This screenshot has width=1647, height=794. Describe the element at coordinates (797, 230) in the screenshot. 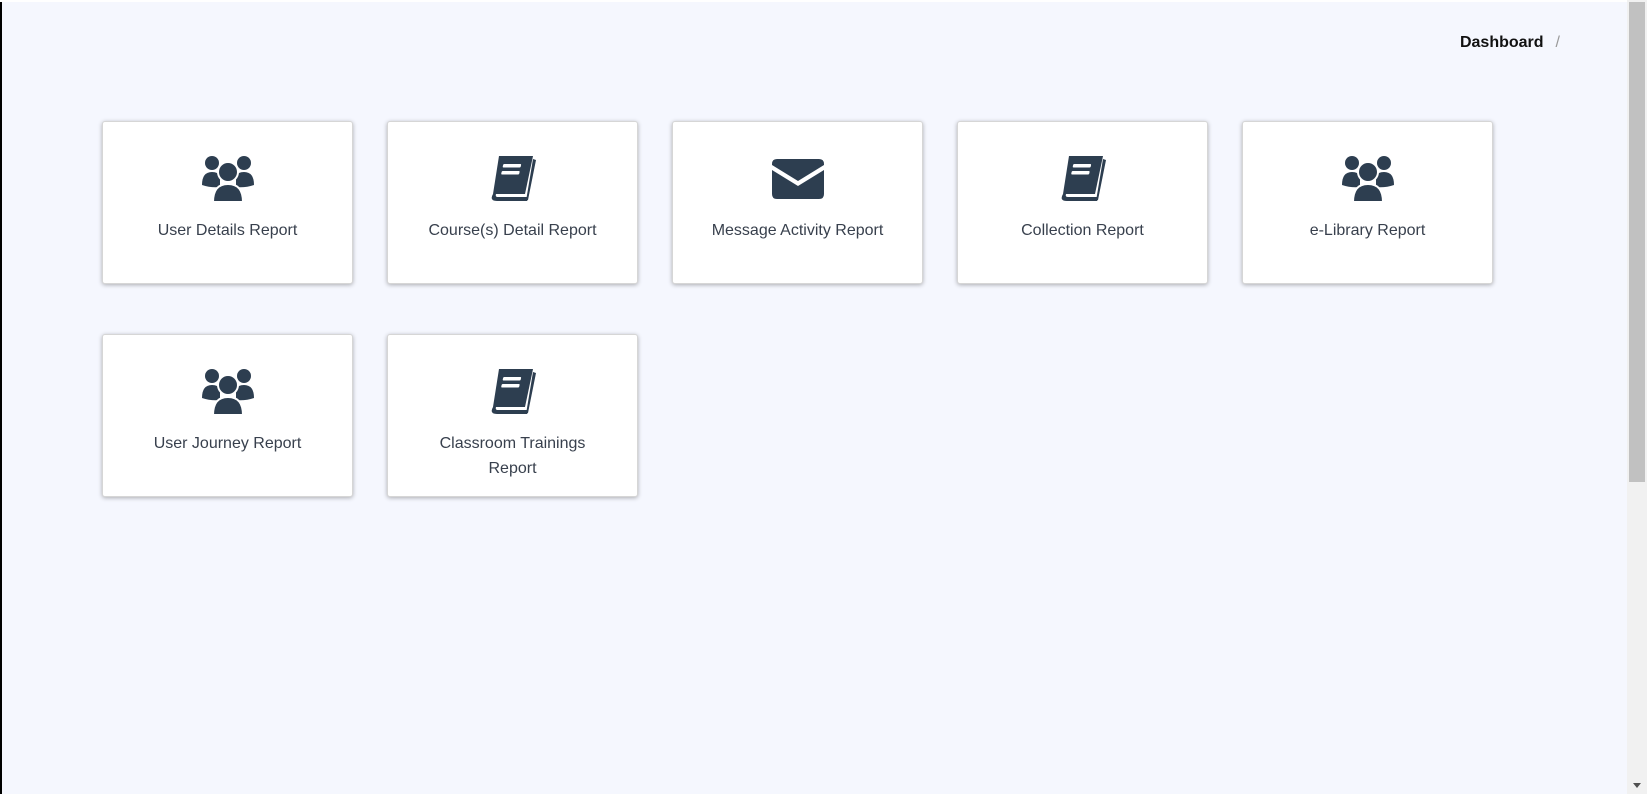

I see `report-label: Message Activity Report` at that location.